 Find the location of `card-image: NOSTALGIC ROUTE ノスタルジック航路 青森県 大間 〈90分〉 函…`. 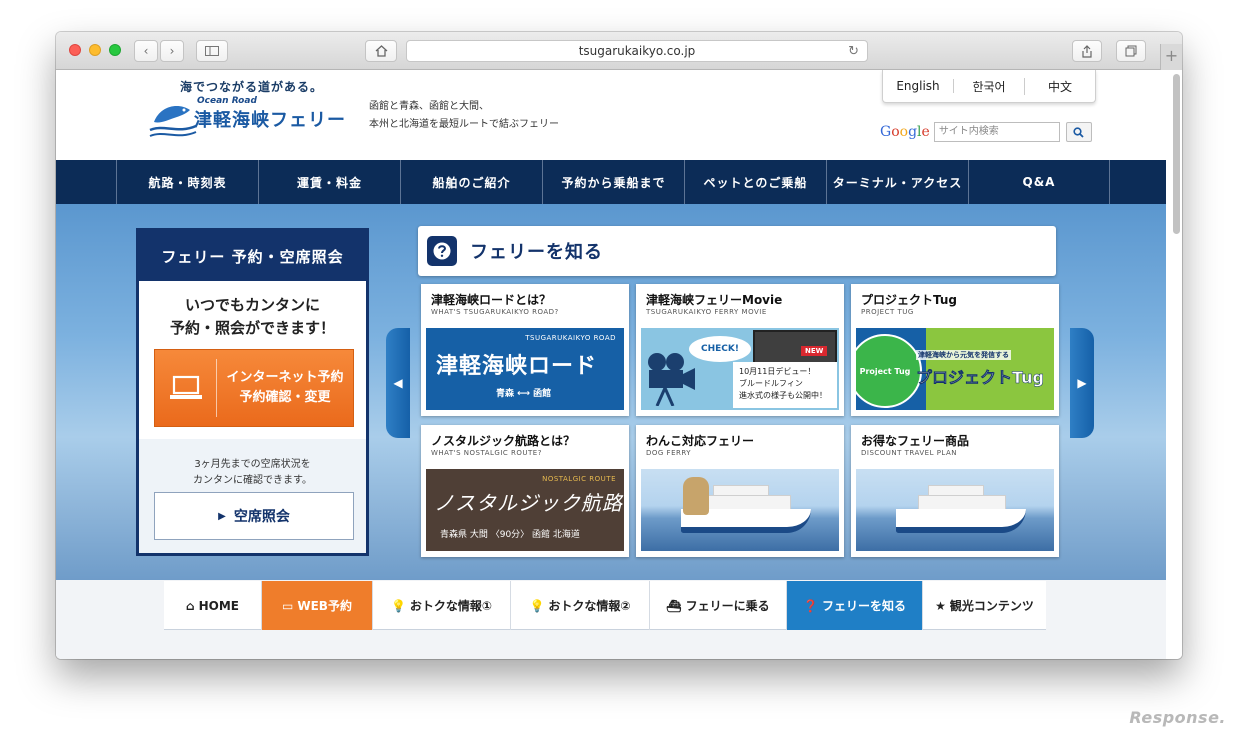

card-image: NOSTALGIC ROUTE ノスタルジック航路 青森県 大間 〈90分〉 函… is located at coordinates (525, 510).